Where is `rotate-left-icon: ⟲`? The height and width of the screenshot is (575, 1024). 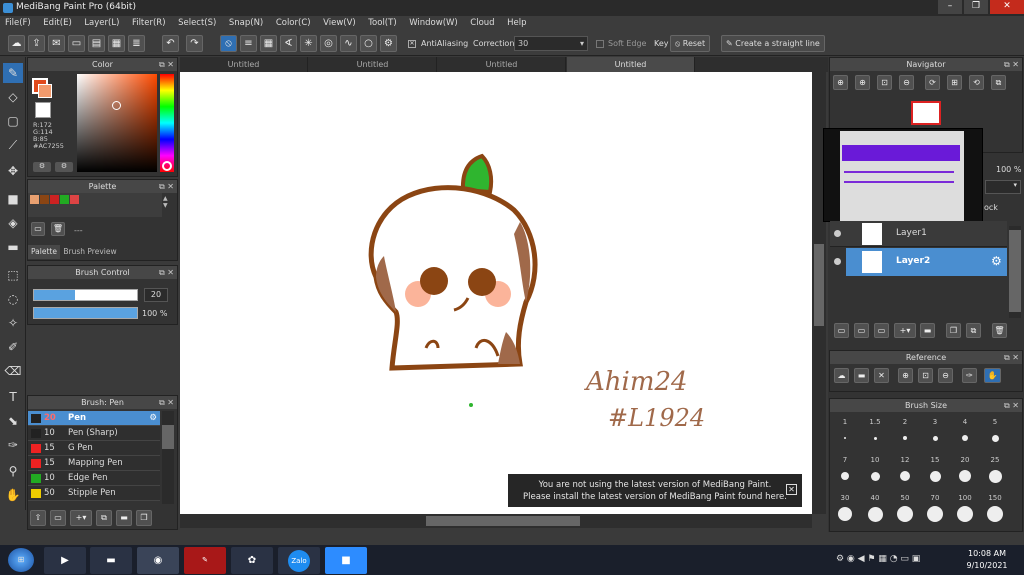
rotate-left-icon: ⟲ is located at coordinates (976, 82).